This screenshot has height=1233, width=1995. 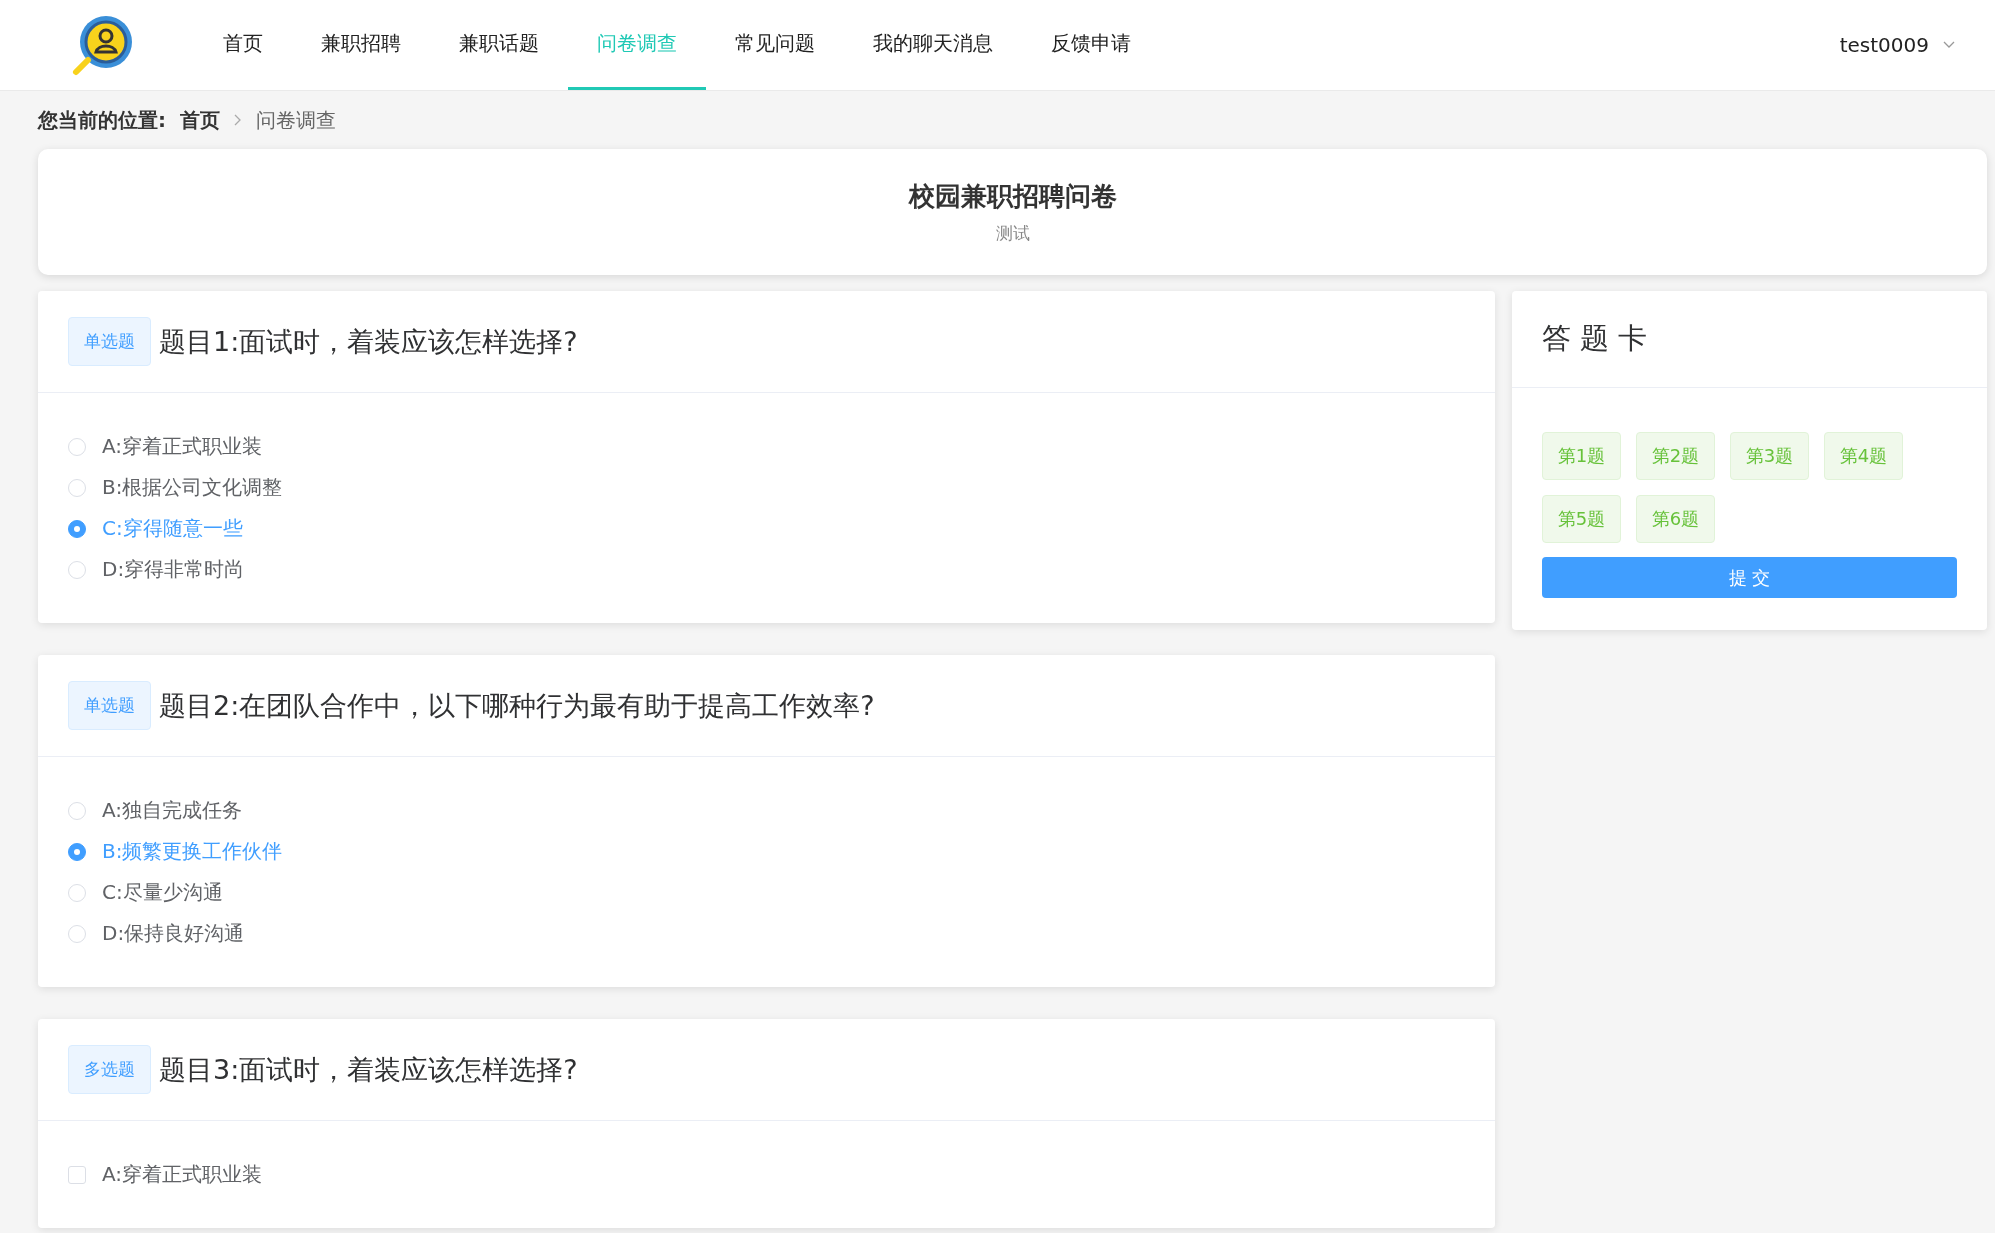 What do you see at coordinates (1012, 196) in the screenshot?
I see `survey-title: 校园兼职招聘问卷` at bounding box center [1012, 196].